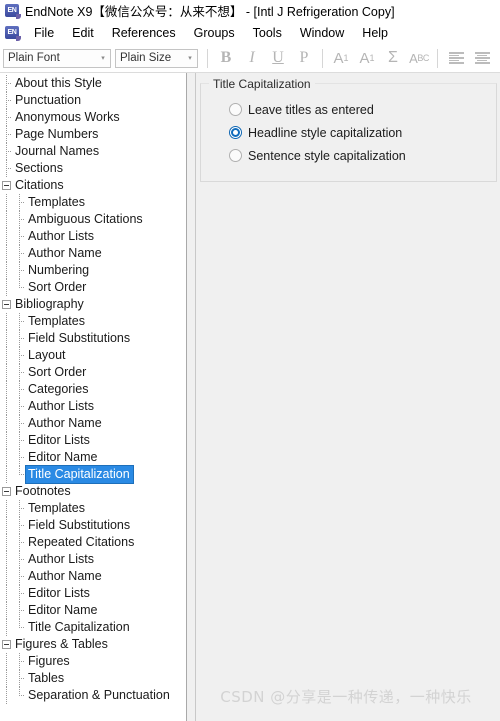 This screenshot has height=721, width=500. I want to click on tree-item-about-this-style: About this Style, so click(93, 83).